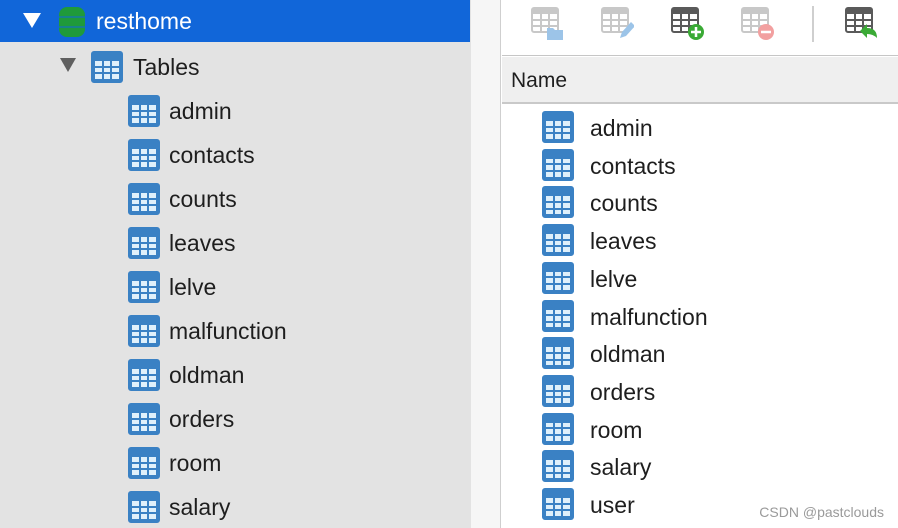 The height and width of the screenshot is (528, 898). Describe the element at coordinates (547, 23) in the screenshot. I see `table-folder-icon` at that location.